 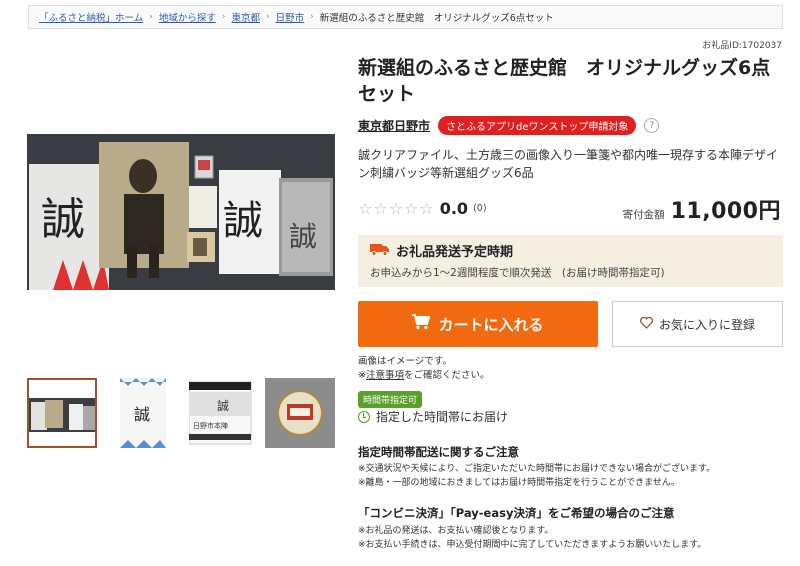 What do you see at coordinates (742, 46) in the screenshot?
I see `item-id: お礼品ID:1702037` at bounding box center [742, 46].